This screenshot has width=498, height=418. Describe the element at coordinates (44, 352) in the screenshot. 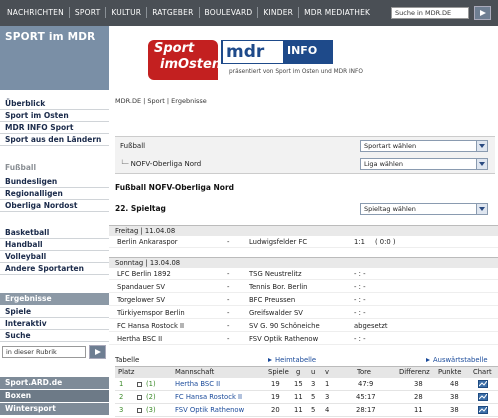

I see `rubrik-search-input` at that location.